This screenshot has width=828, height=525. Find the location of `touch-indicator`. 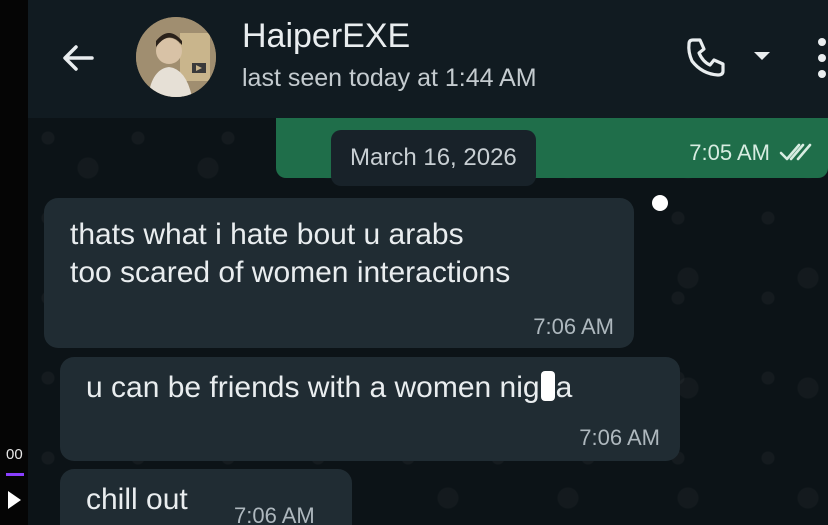

touch-indicator is located at coordinates (660, 203).